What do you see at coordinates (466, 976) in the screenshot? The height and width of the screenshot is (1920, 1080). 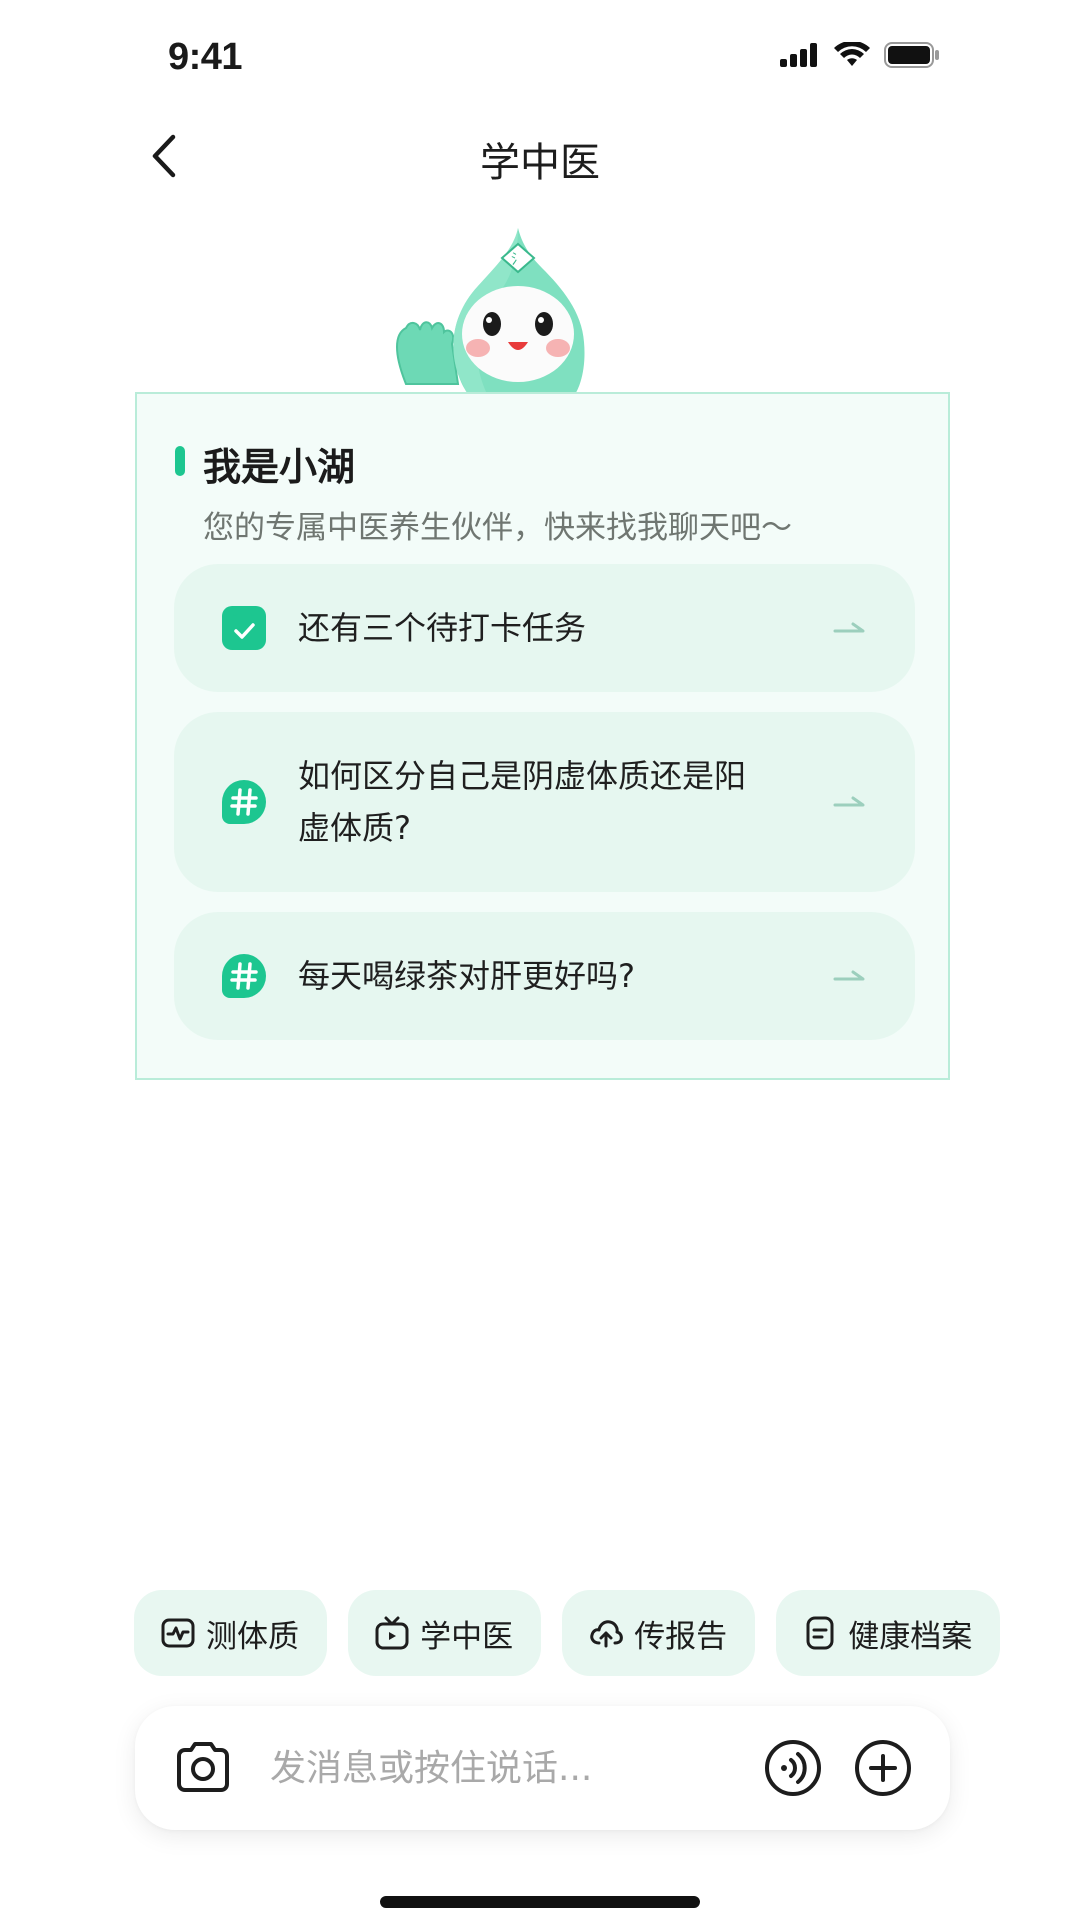 I see `suggestion-text: 每天喝绿茶对肝更好吗?` at bounding box center [466, 976].